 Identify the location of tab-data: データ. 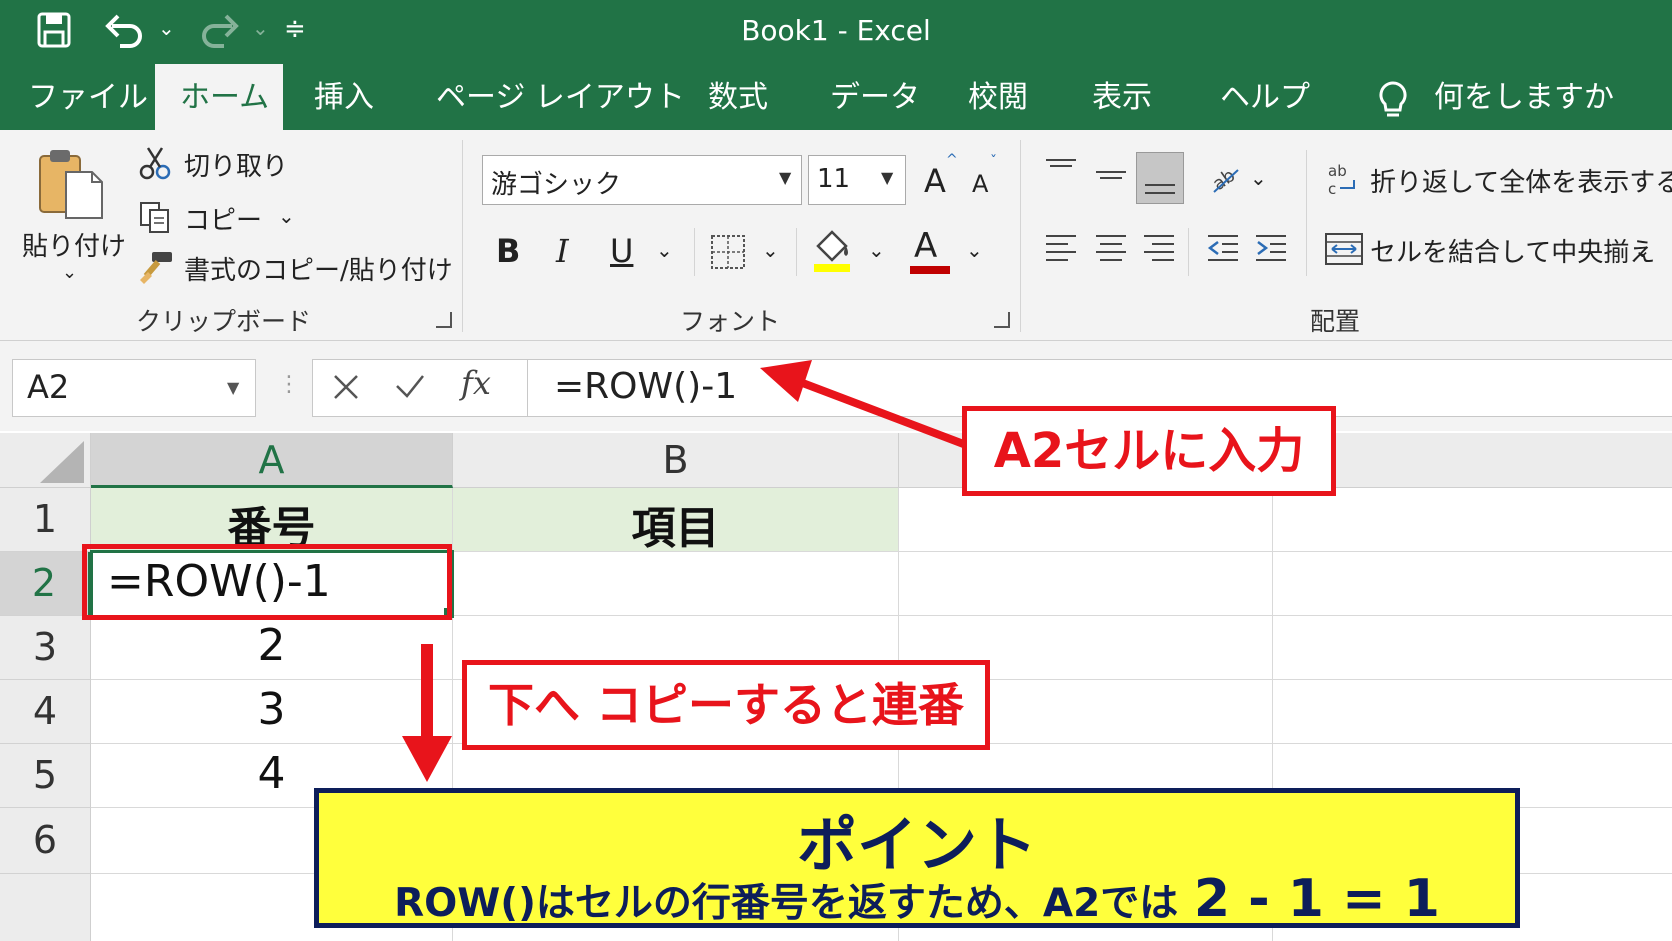
(875, 98).